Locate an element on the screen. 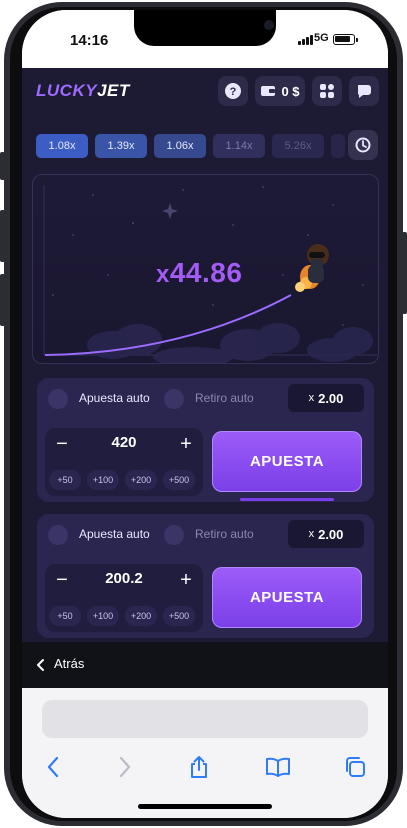 Image resolution: width=407 pixels, height=828 pixels. dynamic-notch is located at coordinates (205, 28).